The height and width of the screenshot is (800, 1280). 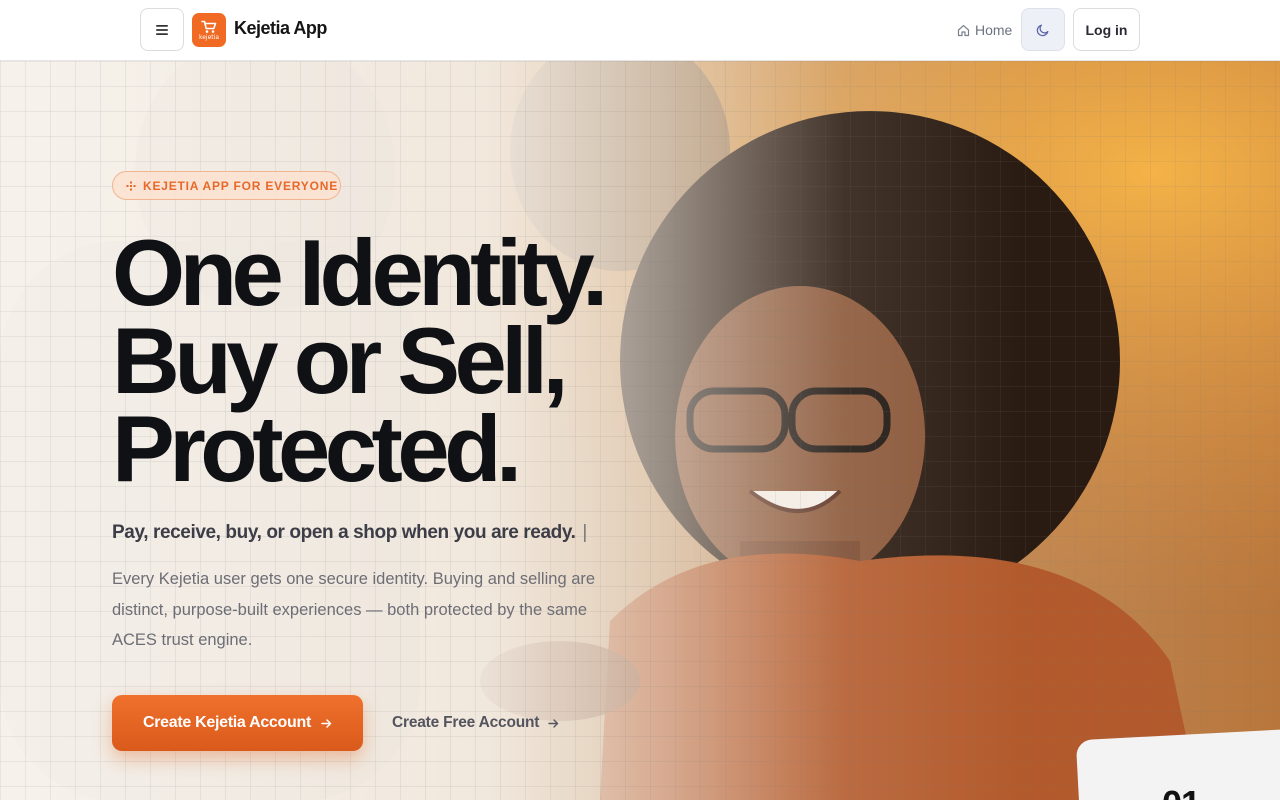 What do you see at coordinates (963, 30) in the screenshot?
I see `home-icon` at bounding box center [963, 30].